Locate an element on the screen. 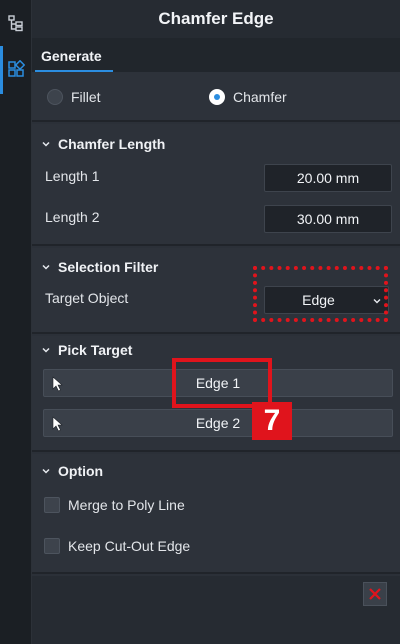 The image size is (400, 644). panel-title: Chamfer Edge is located at coordinates (216, 19).